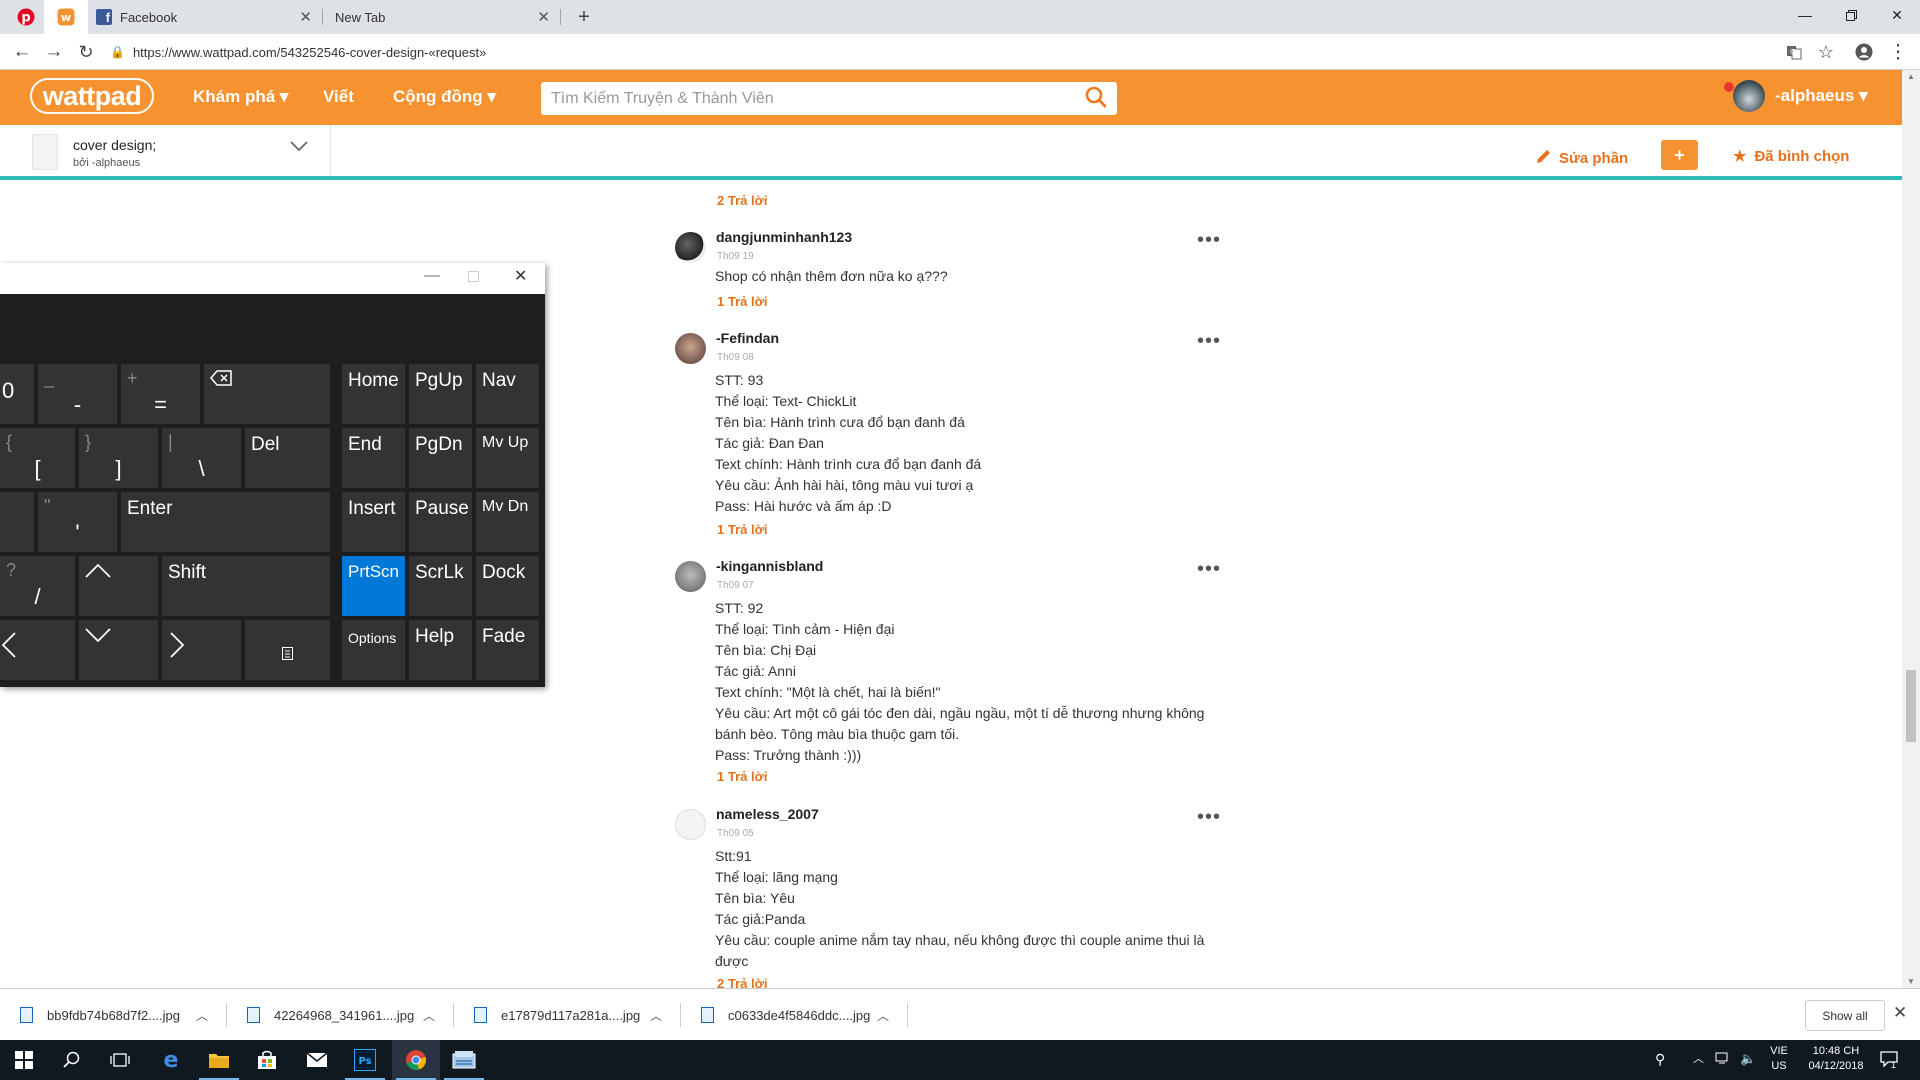 The image size is (1920, 1080). Describe the element at coordinates (1911, 981) in the screenshot. I see `scroll-down-arrow-icon: ▼` at that location.